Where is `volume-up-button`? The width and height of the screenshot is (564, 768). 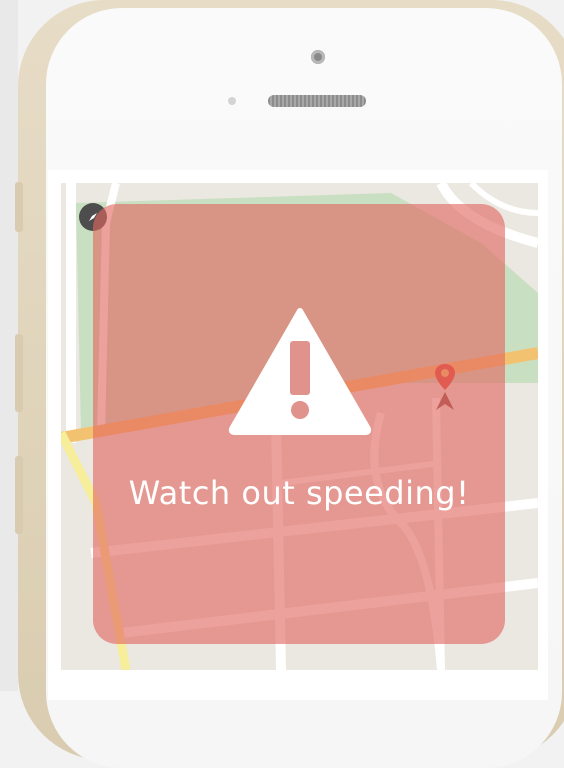 volume-up-button is located at coordinates (19, 373).